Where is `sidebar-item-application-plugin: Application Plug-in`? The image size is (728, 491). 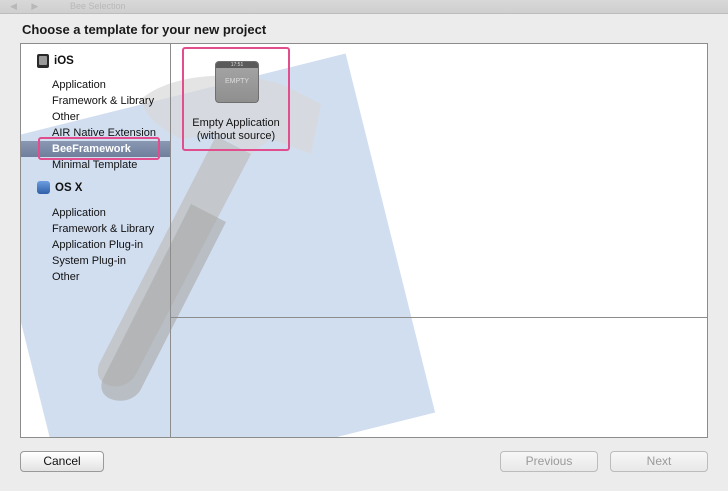 sidebar-item-application-plugin: Application Plug-in is located at coordinates (97, 245).